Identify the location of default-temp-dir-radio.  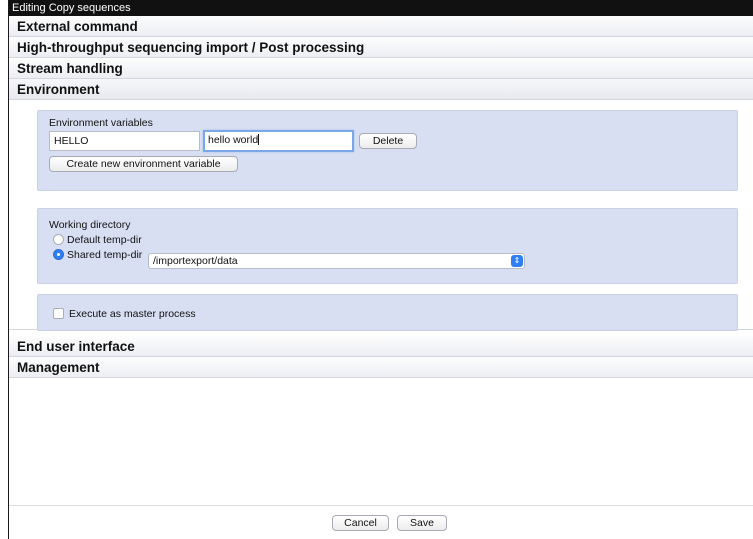
(58, 239).